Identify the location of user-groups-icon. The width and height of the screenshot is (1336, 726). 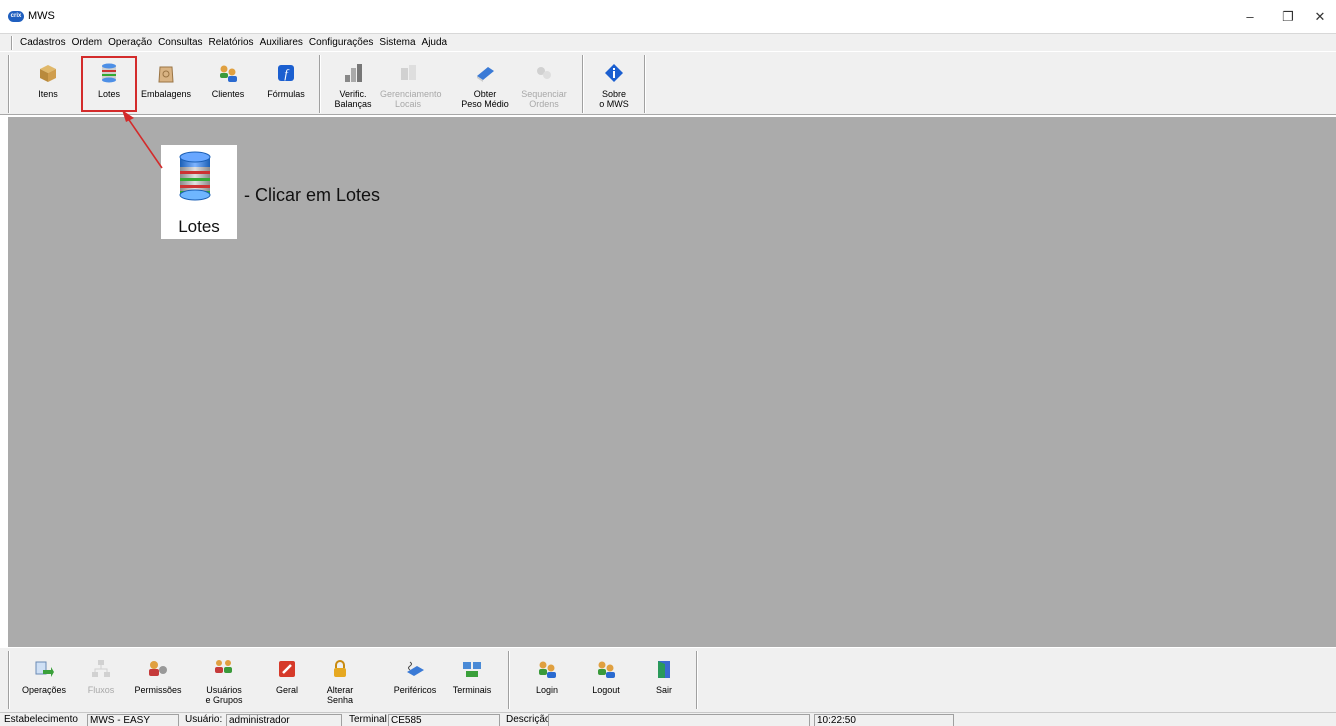
(223, 666).